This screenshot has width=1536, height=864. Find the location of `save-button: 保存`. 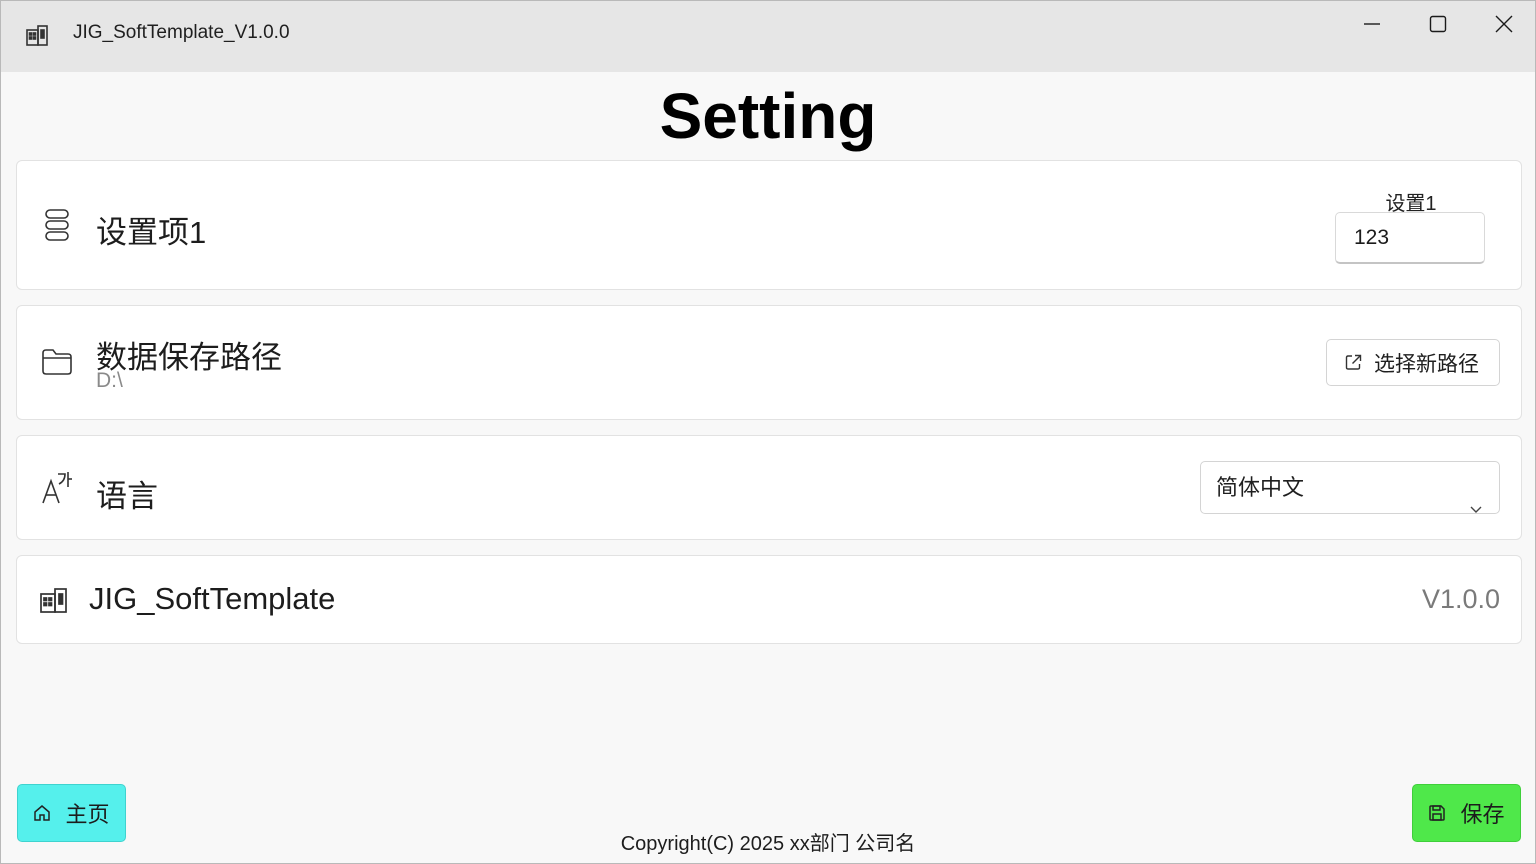

save-button: 保存 is located at coordinates (1466, 813).